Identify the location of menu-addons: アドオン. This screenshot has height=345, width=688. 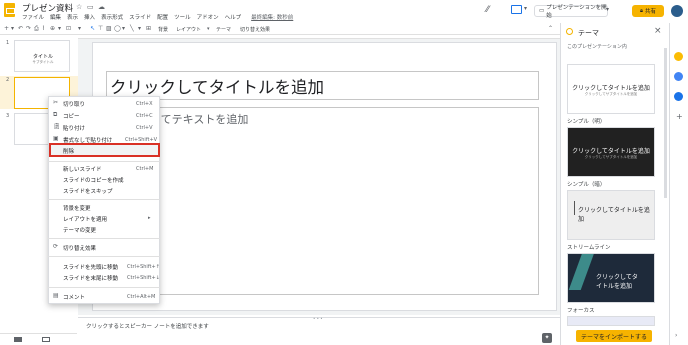
(208, 17).